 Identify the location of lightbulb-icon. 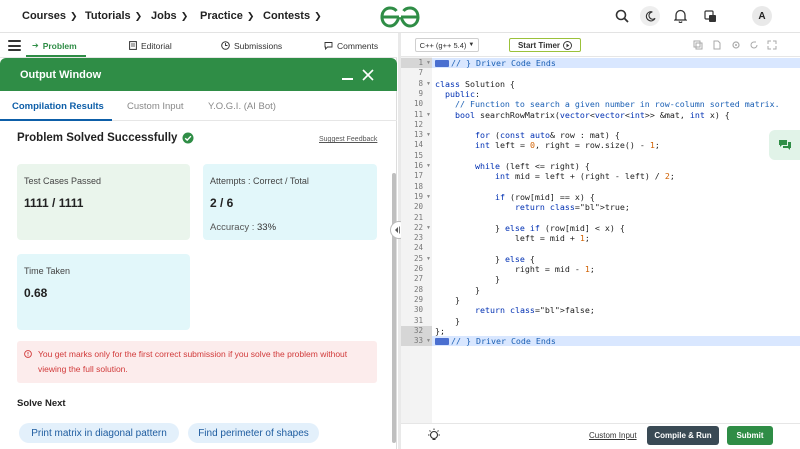
(434, 436).